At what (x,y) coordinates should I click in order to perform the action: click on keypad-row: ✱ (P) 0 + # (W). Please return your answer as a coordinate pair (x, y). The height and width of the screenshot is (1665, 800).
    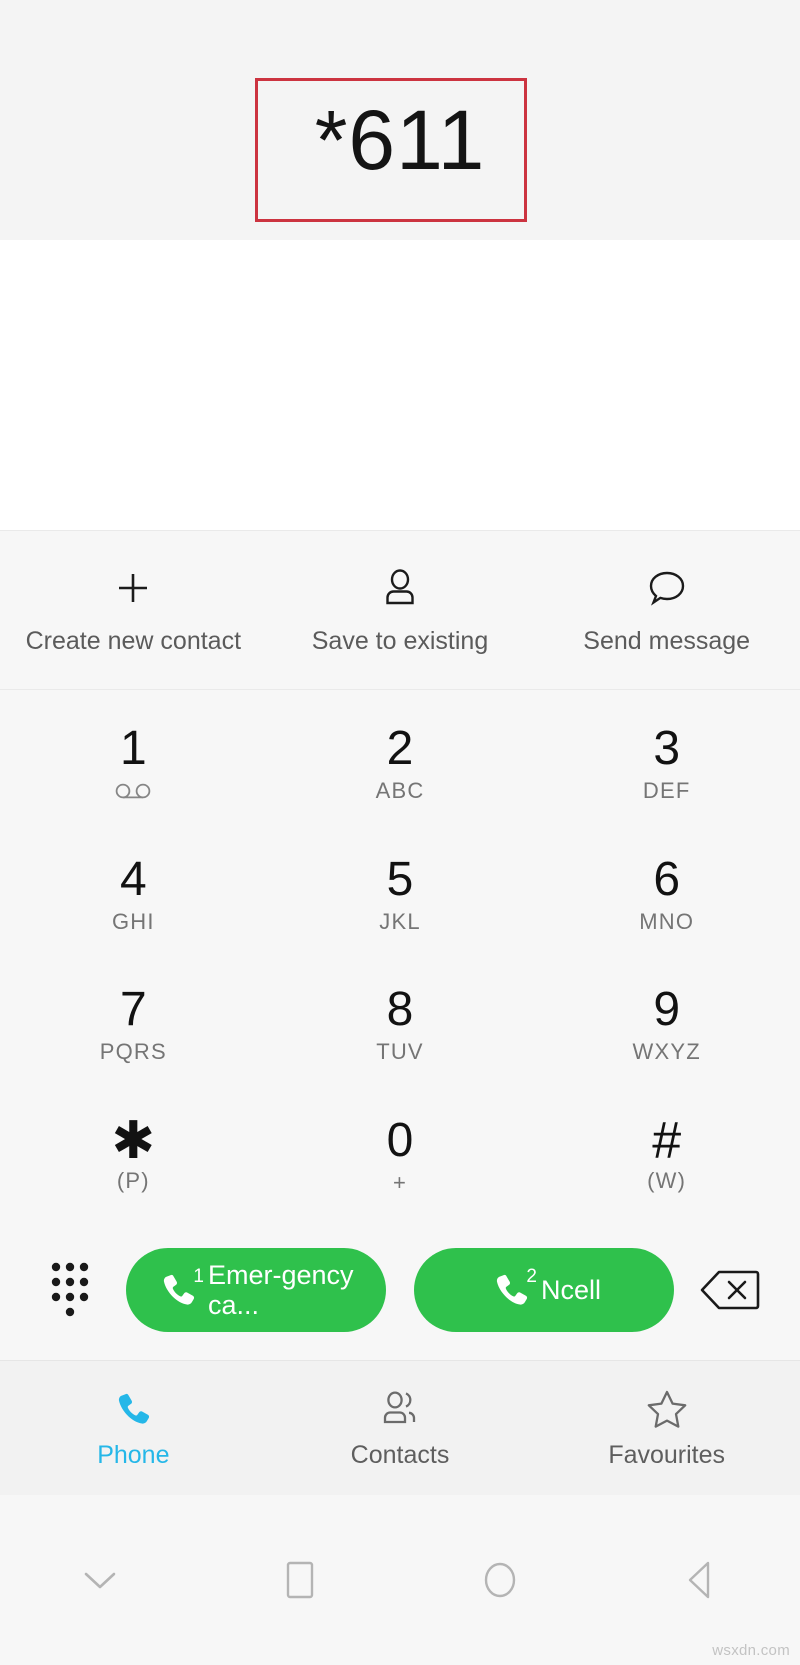
    Looking at the image, I should click on (400, 1155).